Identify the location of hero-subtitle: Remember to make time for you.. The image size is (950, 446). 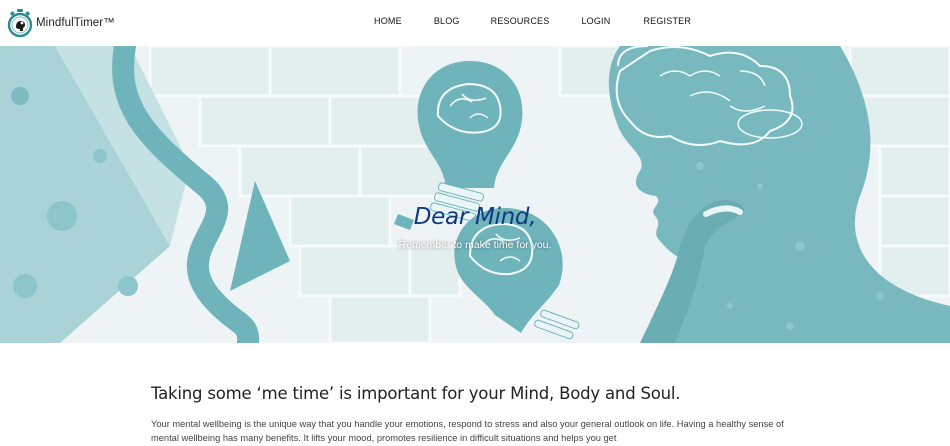
(475, 245).